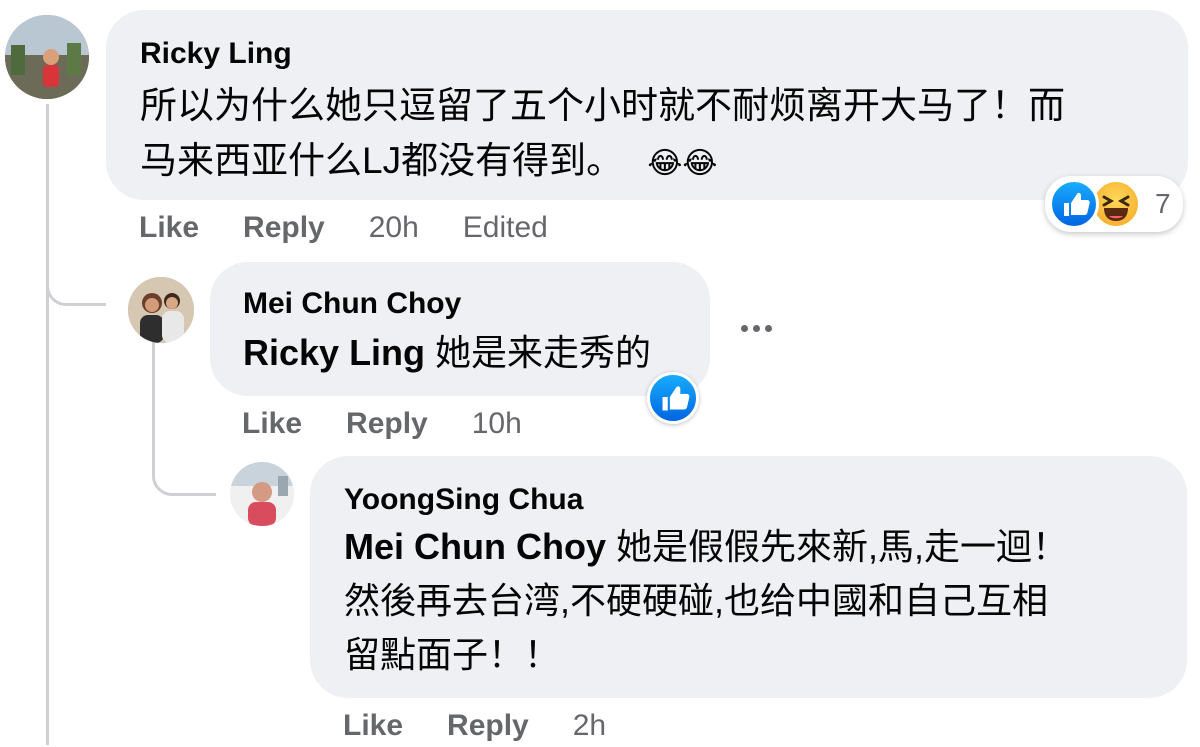 The width and height of the screenshot is (1200, 747). Describe the element at coordinates (497, 424) in the screenshot. I see `comment-timestamp: 10h` at that location.